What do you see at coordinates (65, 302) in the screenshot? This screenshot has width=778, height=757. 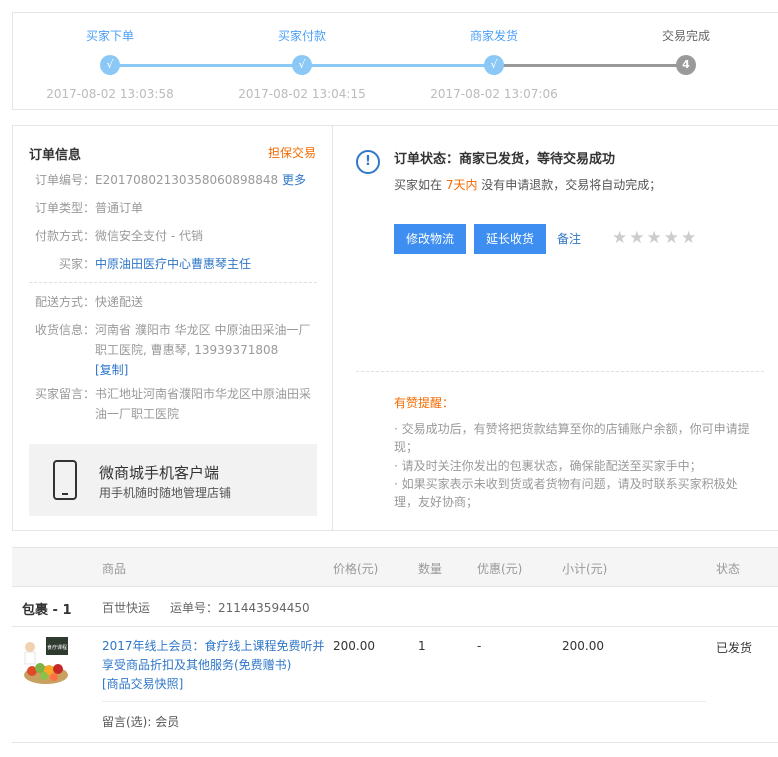 I see `info-label: 配送方式：` at bounding box center [65, 302].